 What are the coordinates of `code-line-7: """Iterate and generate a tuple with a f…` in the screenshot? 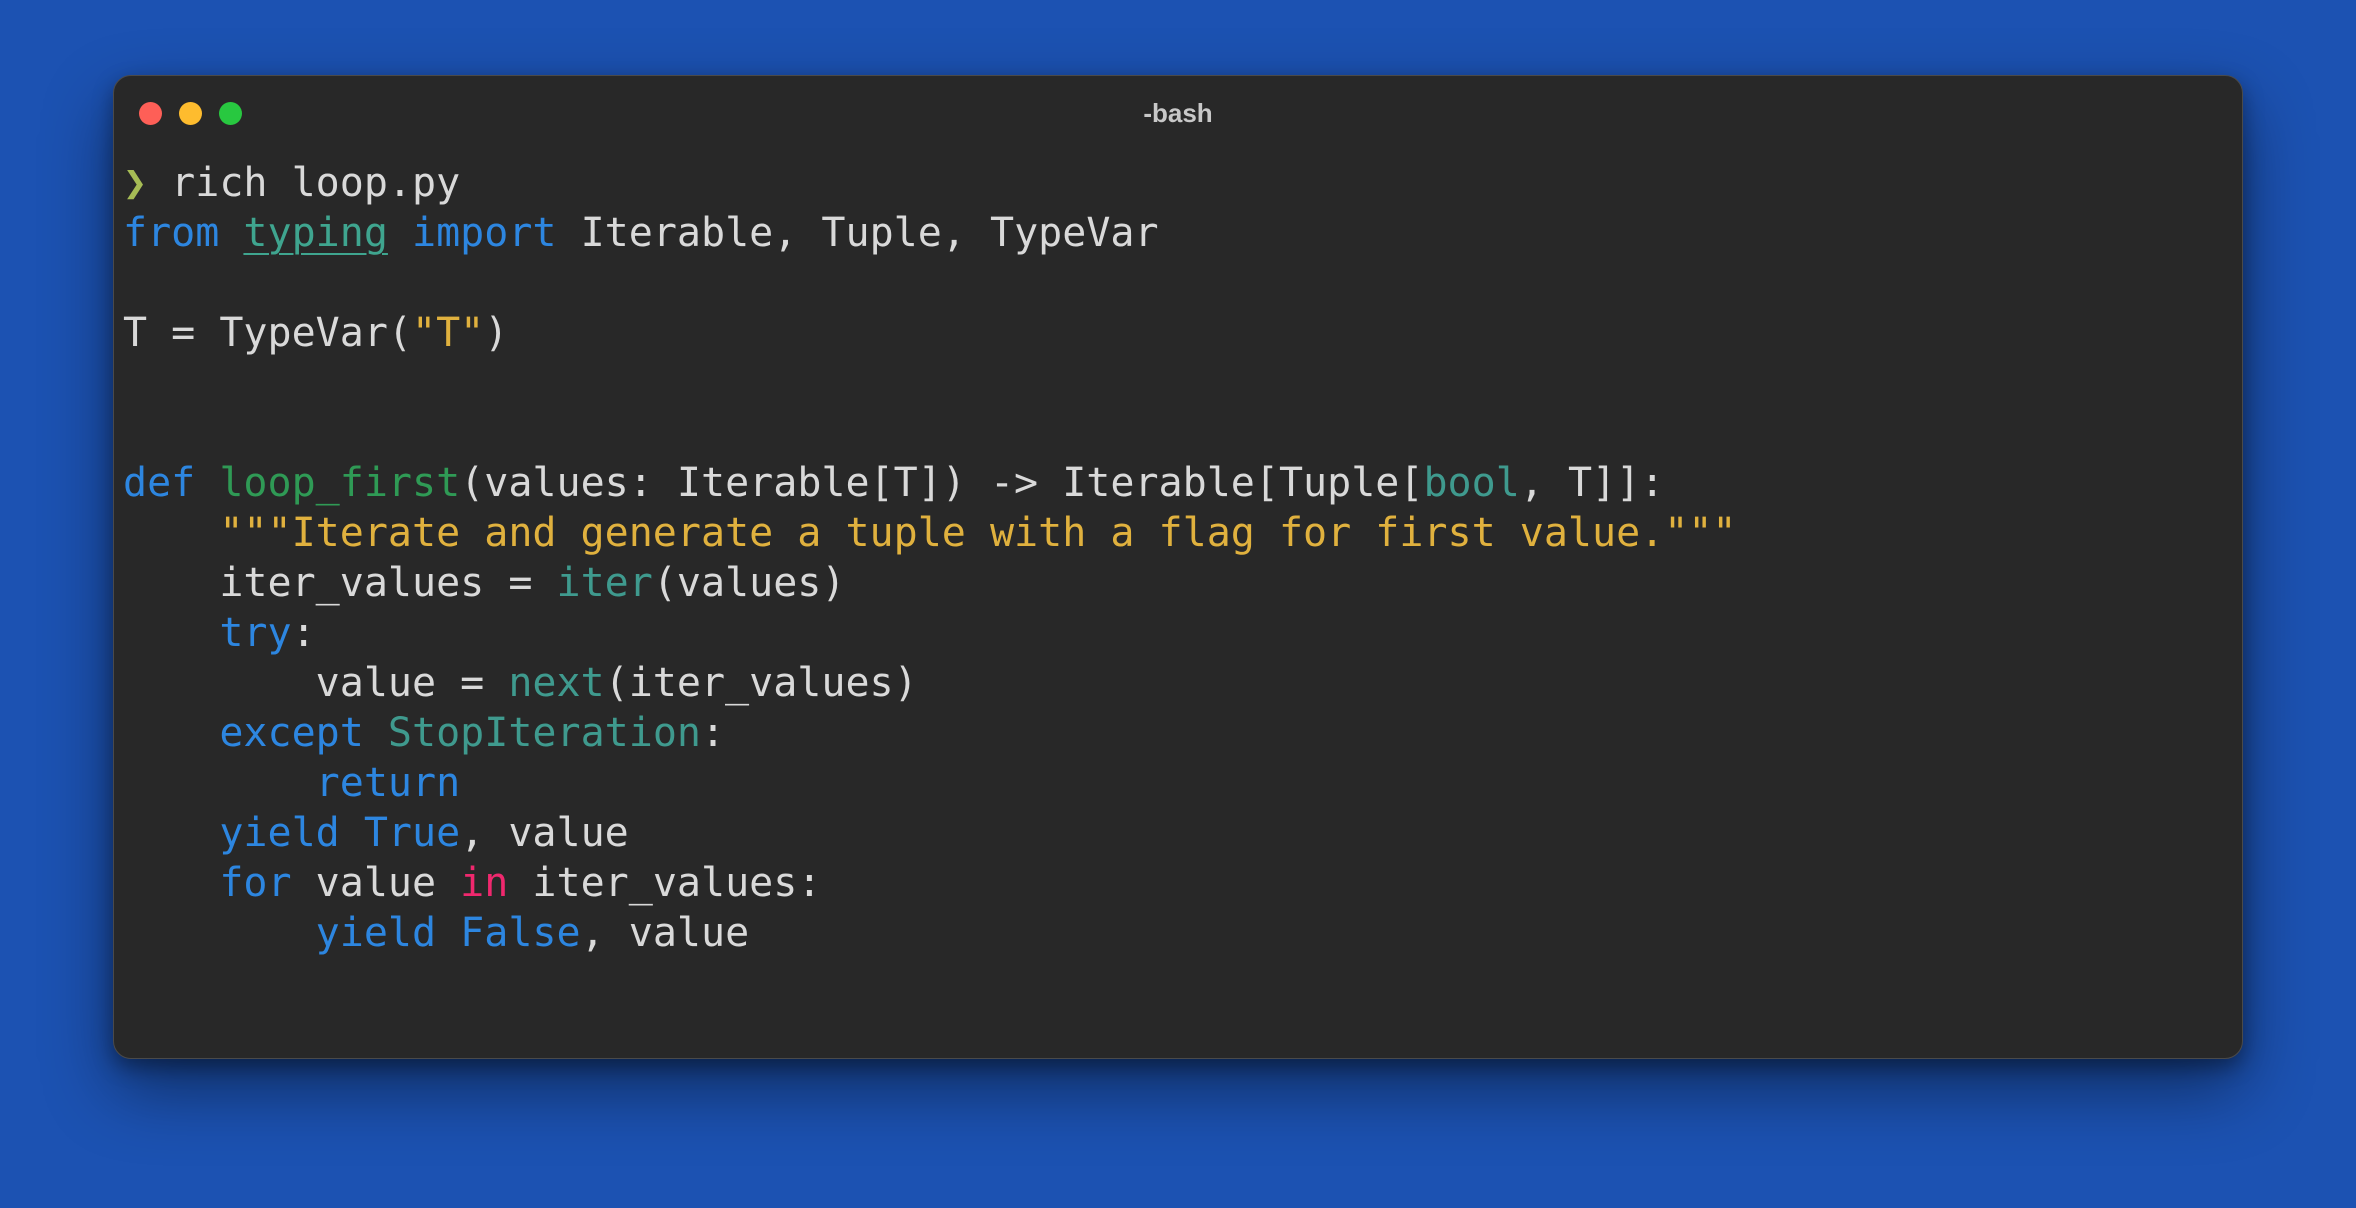 It's located at (1177, 533).